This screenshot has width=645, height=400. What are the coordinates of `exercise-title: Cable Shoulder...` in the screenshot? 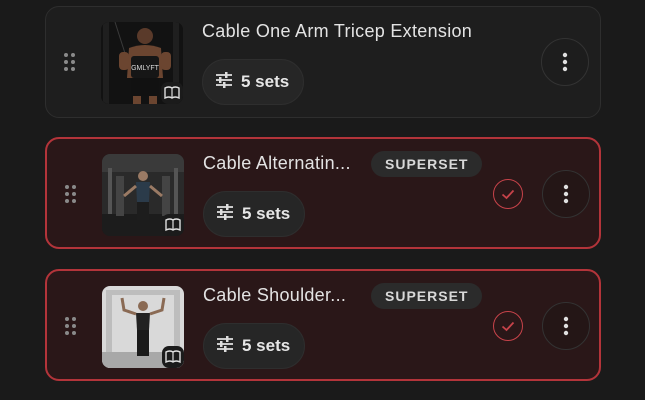 It's located at (274, 295).